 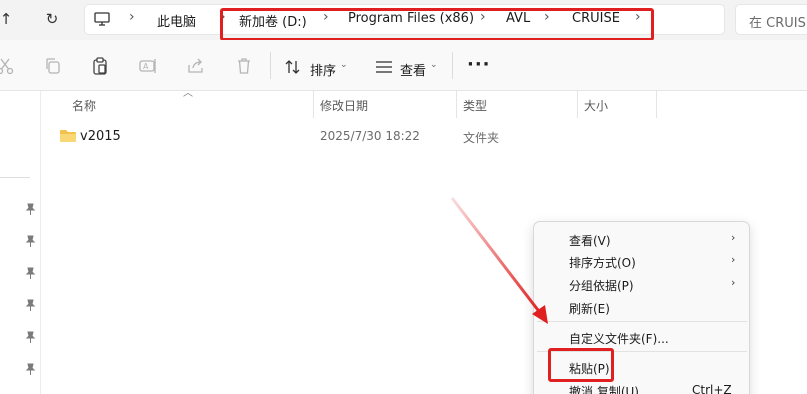 I want to click on folder-icon, so click(x=68, y=136).